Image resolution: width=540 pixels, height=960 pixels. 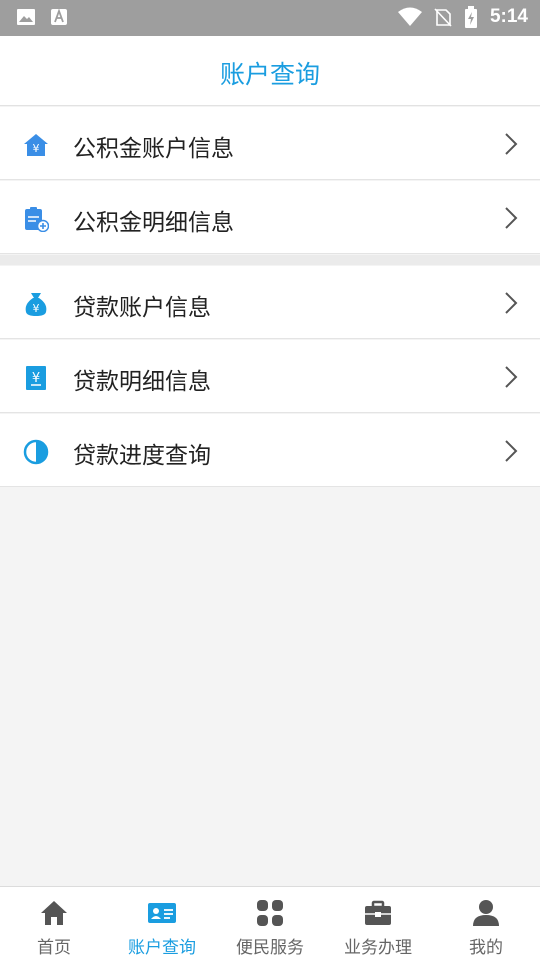 I want to click on status-bar: 5:14, so click(x=270, y=18).